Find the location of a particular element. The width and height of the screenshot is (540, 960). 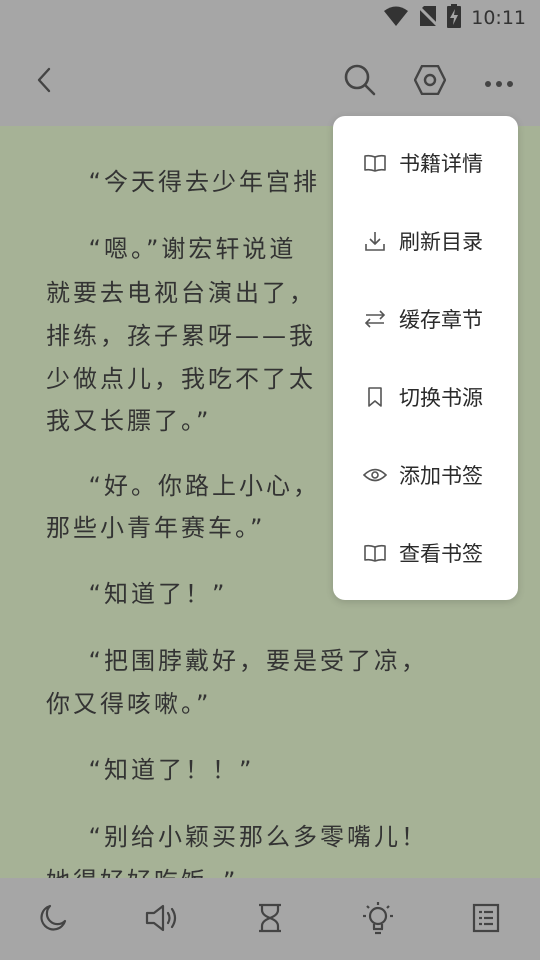

reader-toolbar is located at coordinates (270, 81).